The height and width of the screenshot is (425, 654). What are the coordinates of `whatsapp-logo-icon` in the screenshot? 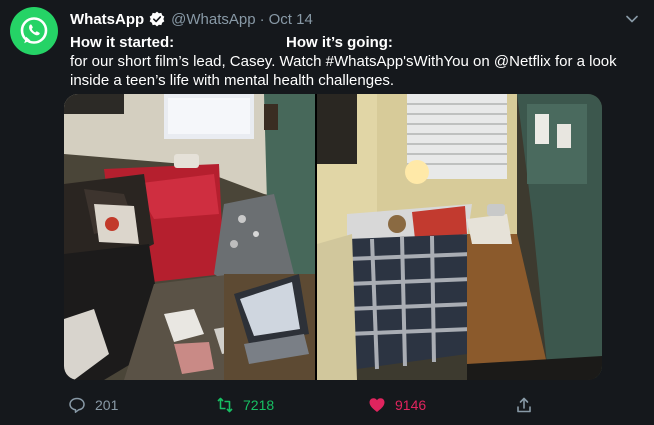 It's located at (34, 30).